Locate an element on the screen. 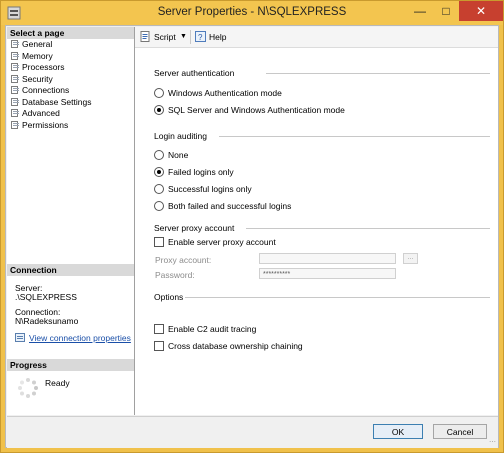 The height and width of the screenshot is (453, 504). ok-button: OK is located at coordinates (398, 431).